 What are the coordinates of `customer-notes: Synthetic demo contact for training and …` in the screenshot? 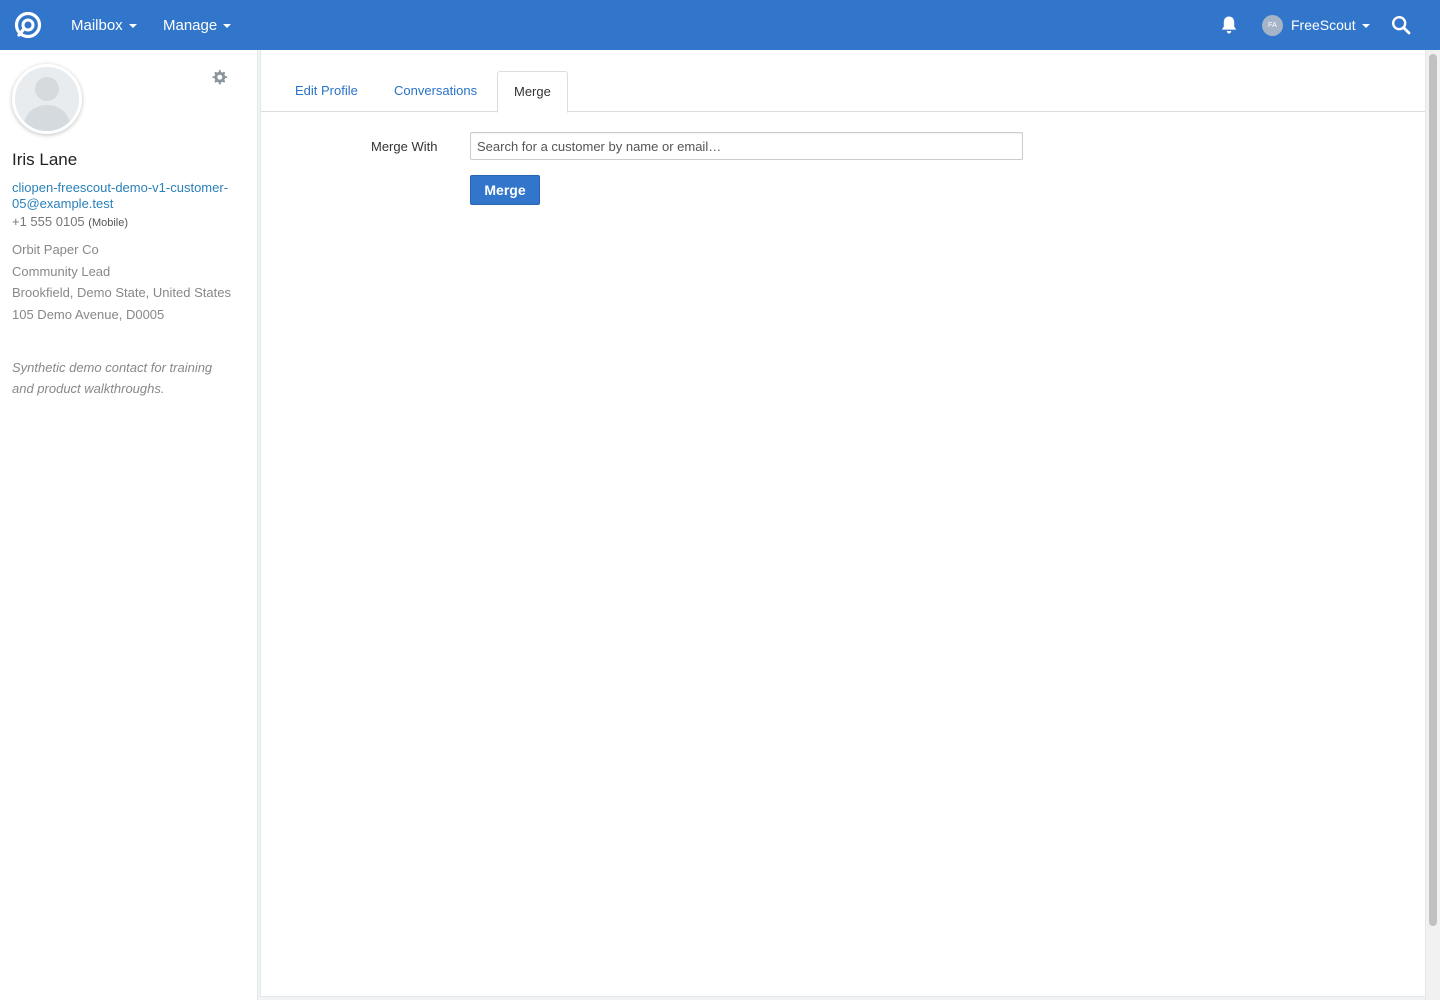 It's located at (112, 378).